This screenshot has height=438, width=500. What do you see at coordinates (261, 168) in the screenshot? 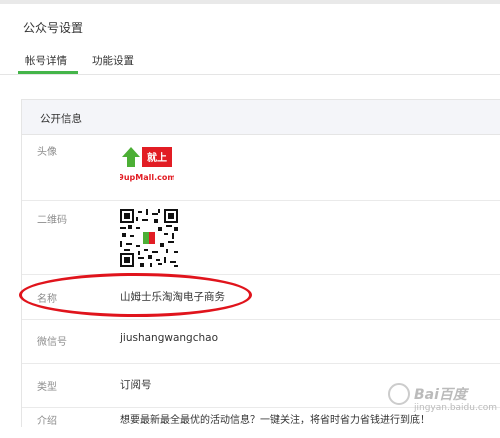
I see `avatar-row: 头像 就上 9upMall.com` at bounding box center [261, 168].